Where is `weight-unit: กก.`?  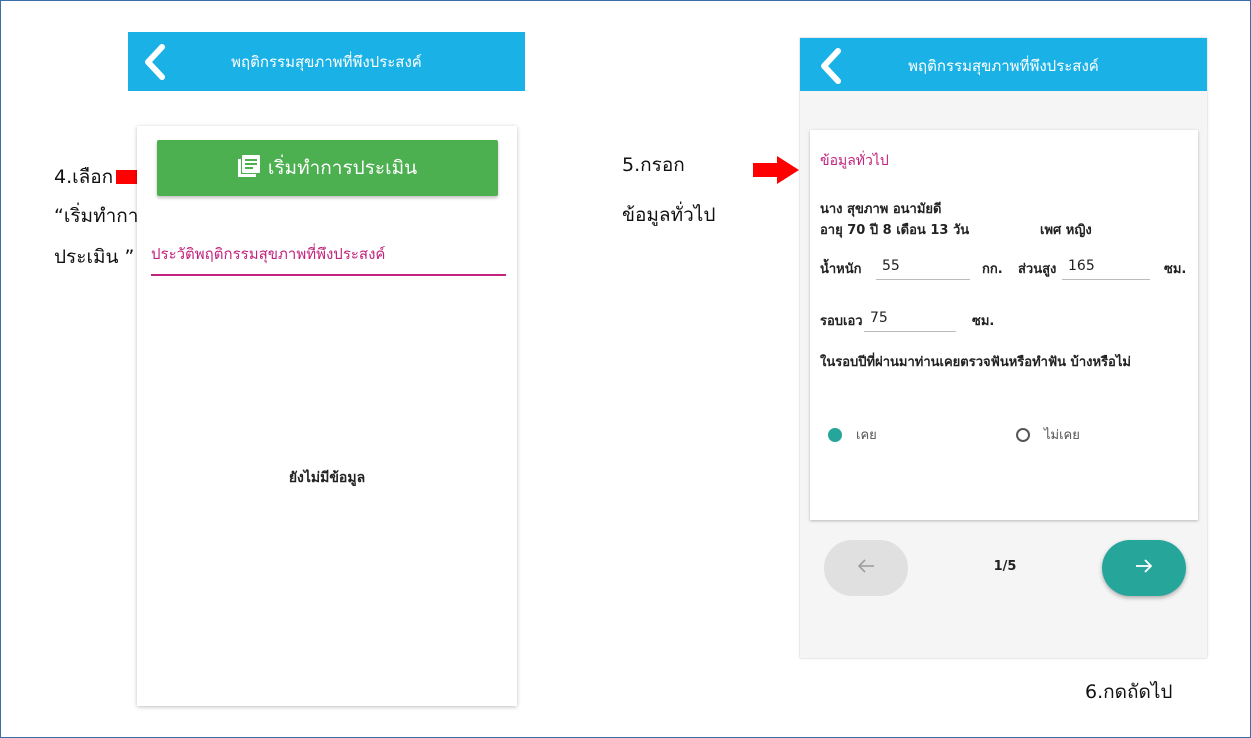
weight-unit: กก. is located at coordinates (992, 269).